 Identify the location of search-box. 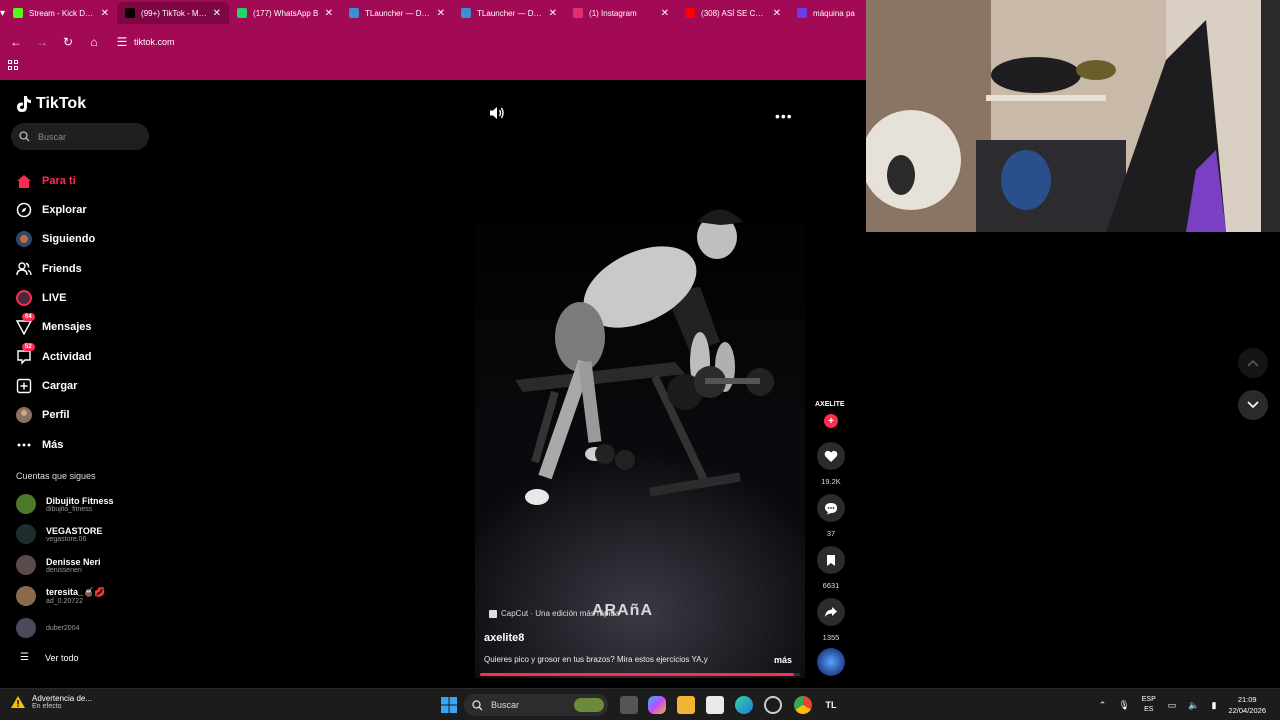
(80, 136).